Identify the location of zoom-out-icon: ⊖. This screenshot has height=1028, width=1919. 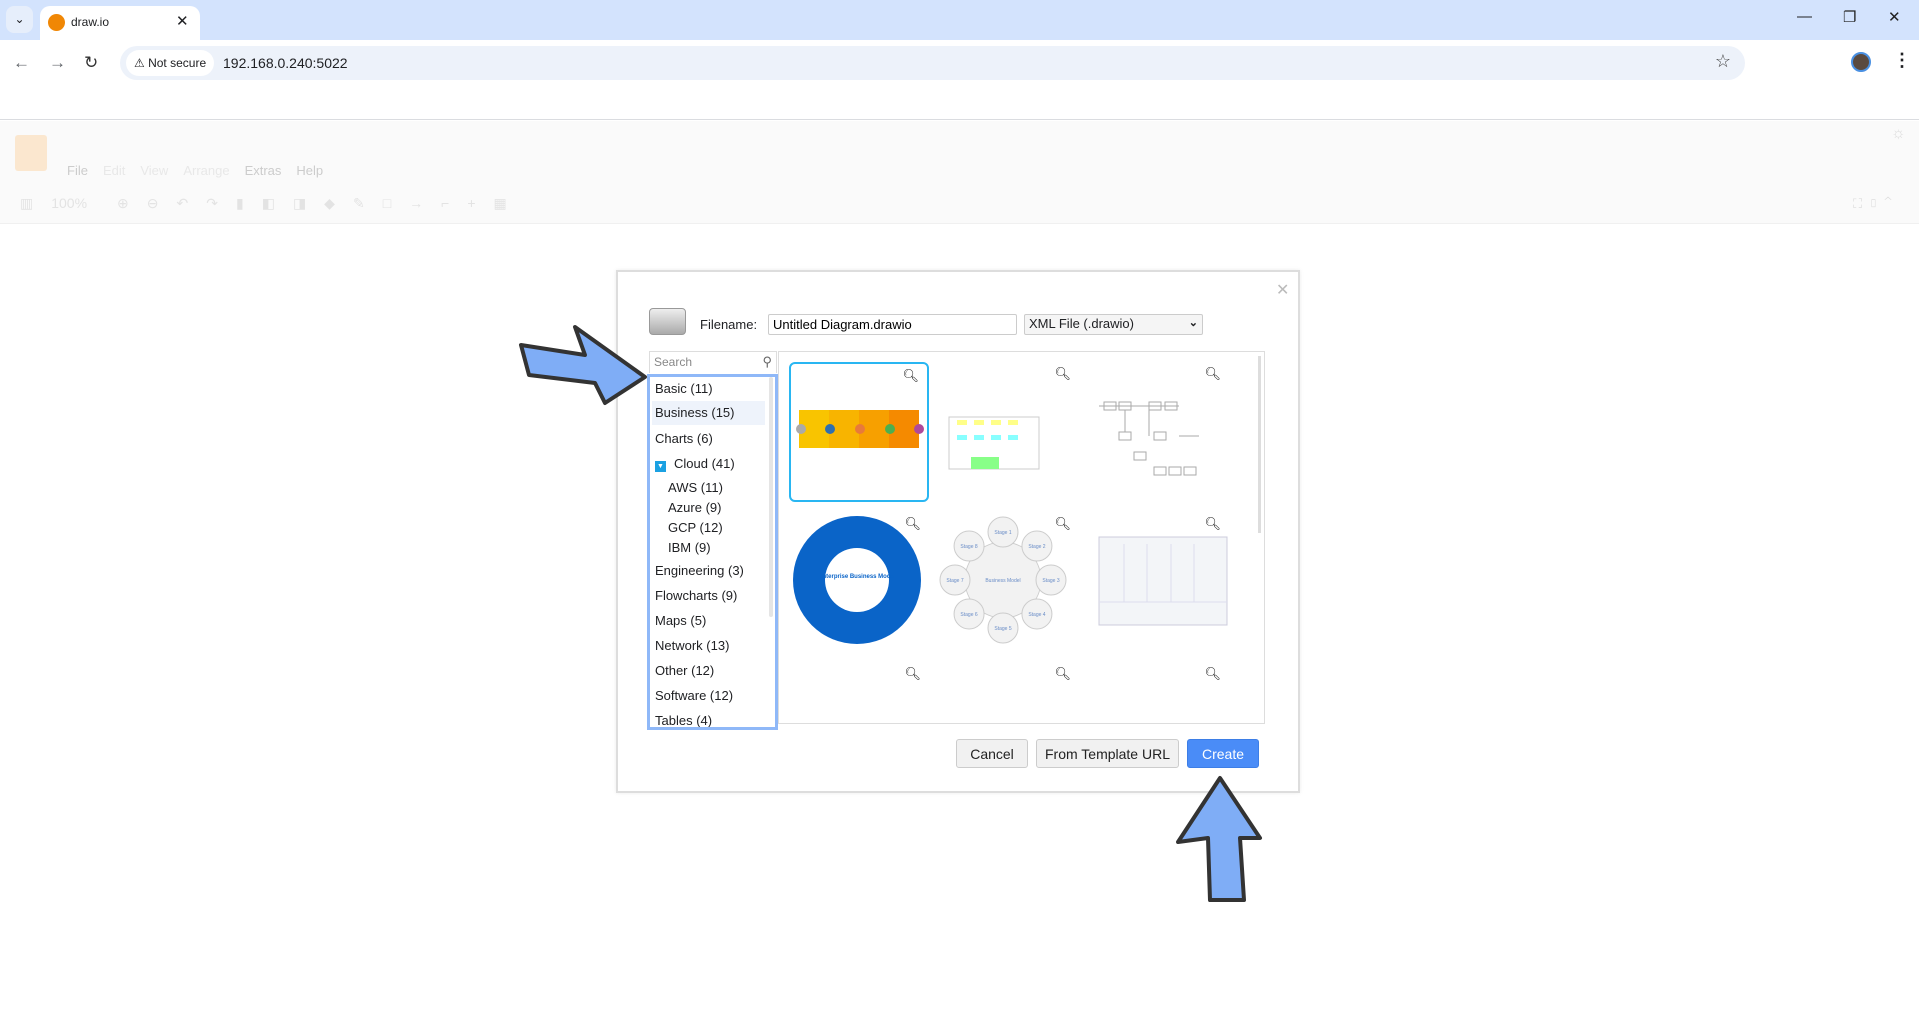
(162, 203).